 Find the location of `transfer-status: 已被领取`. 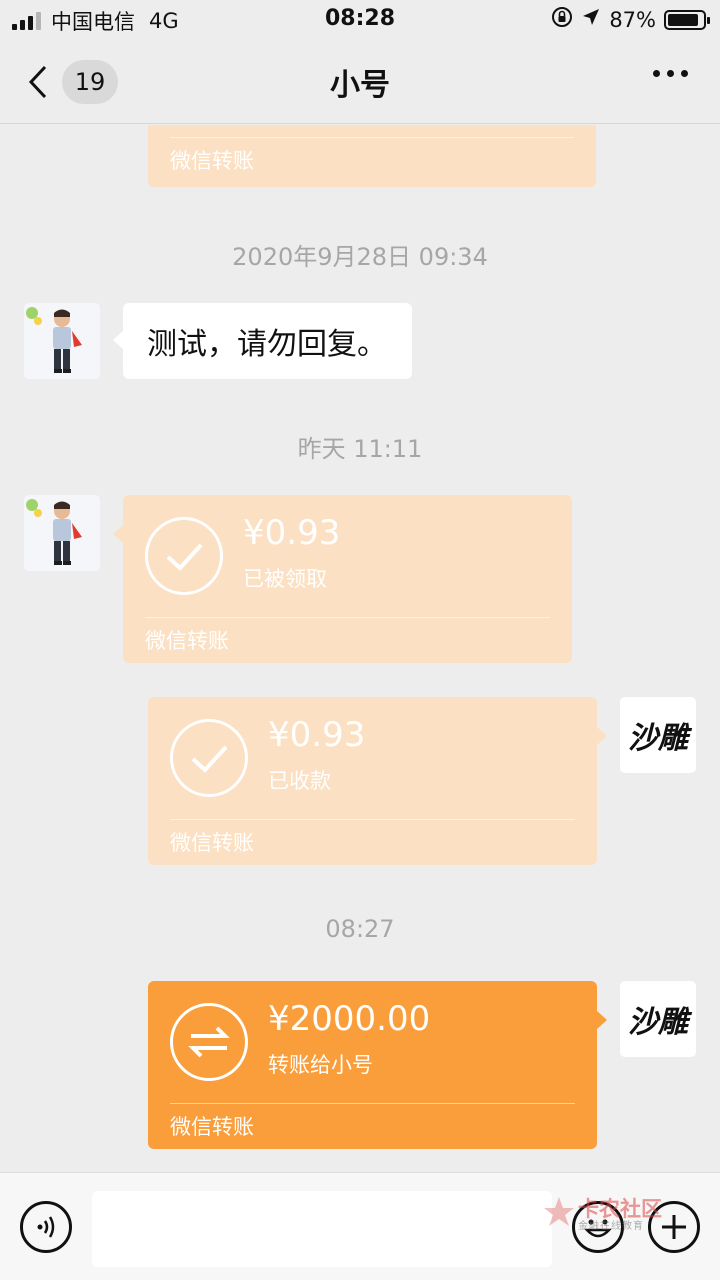

transfer-status: 已被领取 is located at coordinates (285, 579).